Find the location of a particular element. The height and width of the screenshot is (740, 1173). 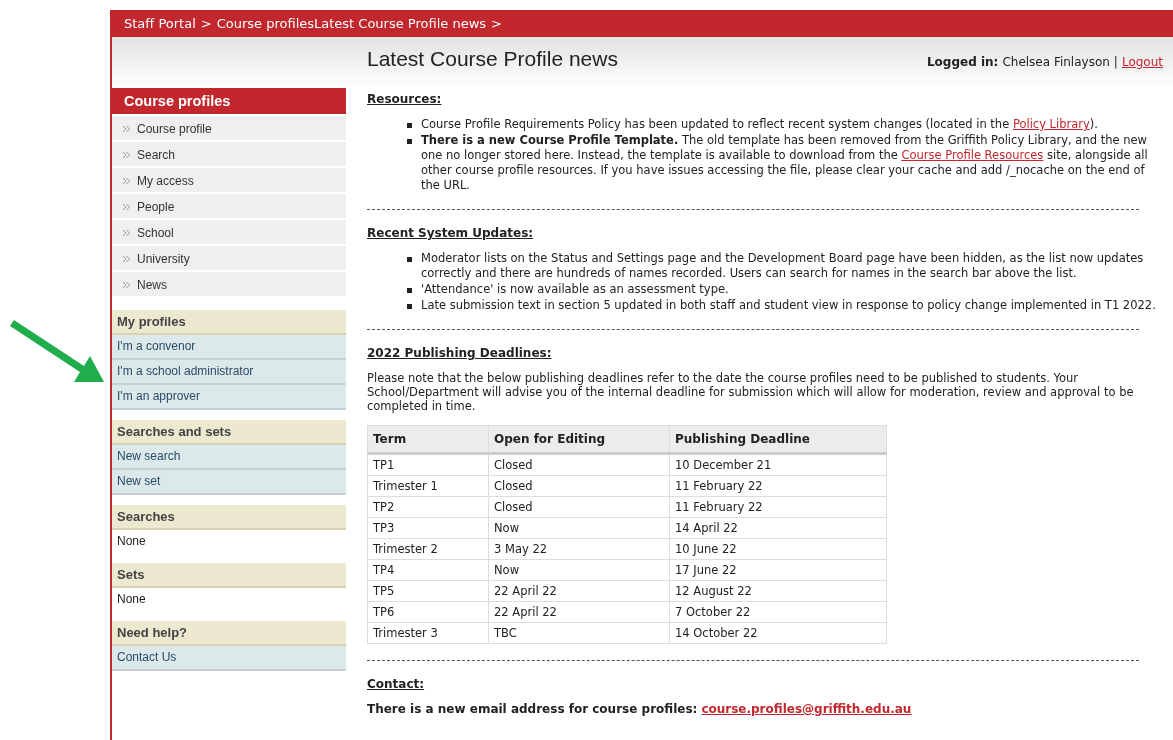

sidebar-link: New search is located at coordinates (229, 457).